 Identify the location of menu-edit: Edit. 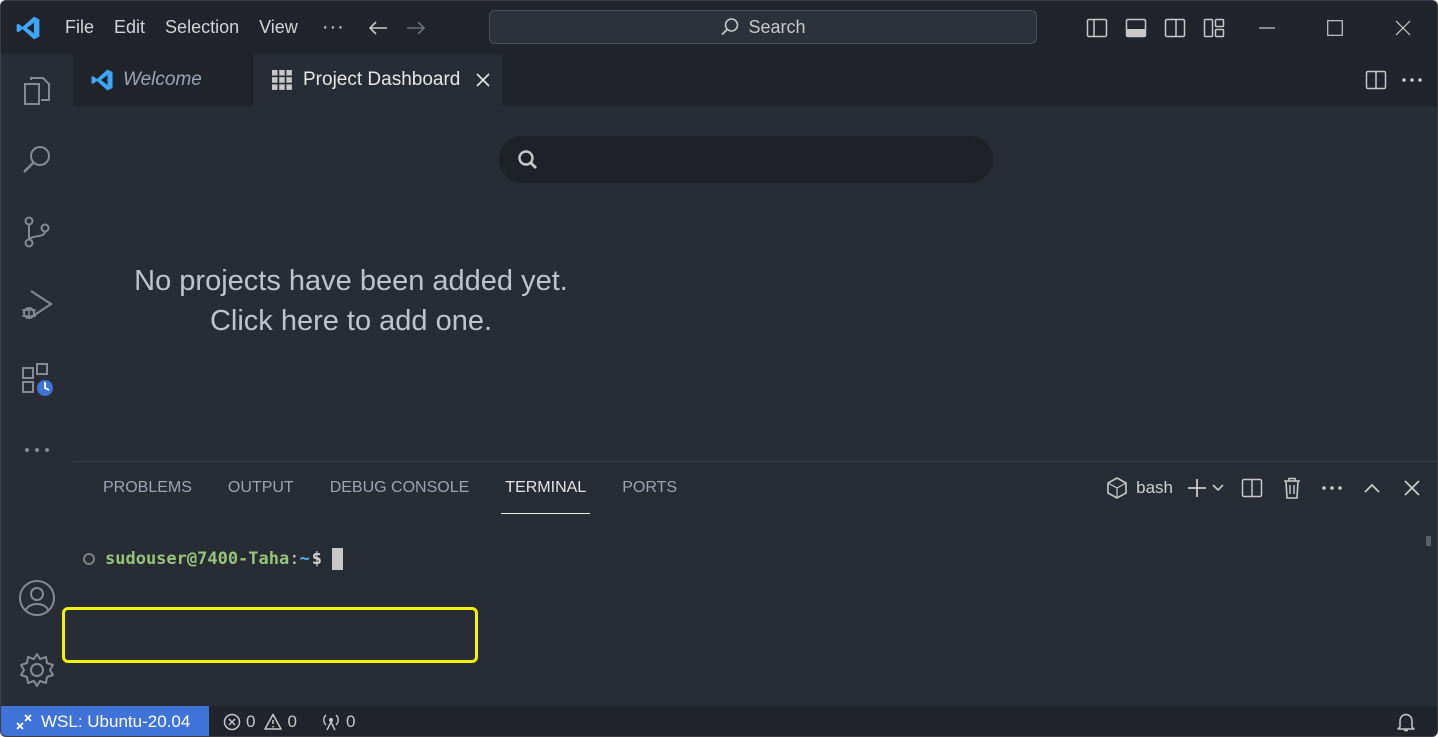
(129, 27).